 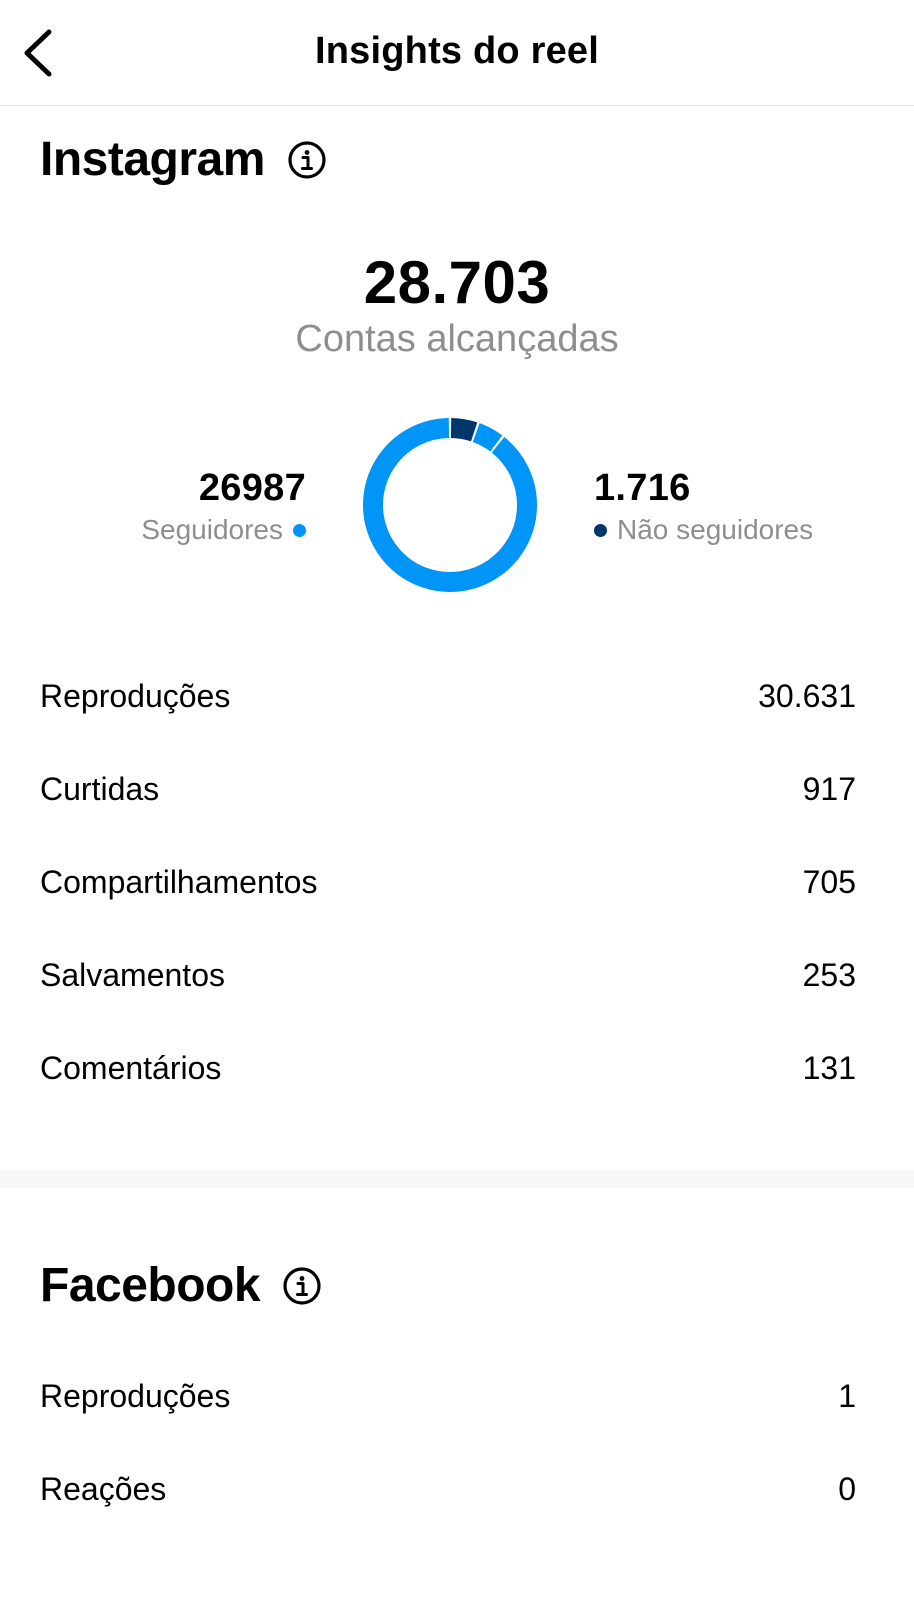 I want to click on audience-donut-chart, so click(x=450, y=505).